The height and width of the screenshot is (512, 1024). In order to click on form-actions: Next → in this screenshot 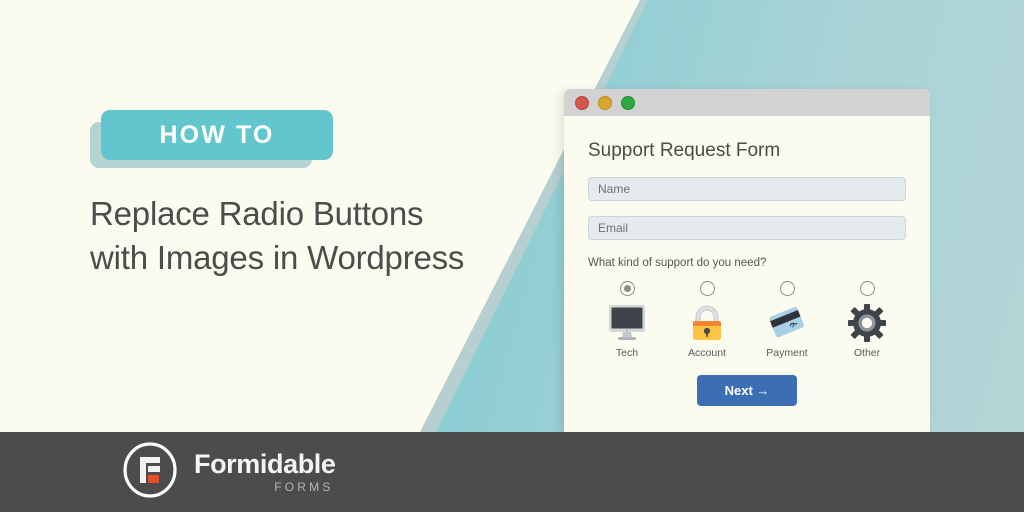, I will do `click(747, 390)`.